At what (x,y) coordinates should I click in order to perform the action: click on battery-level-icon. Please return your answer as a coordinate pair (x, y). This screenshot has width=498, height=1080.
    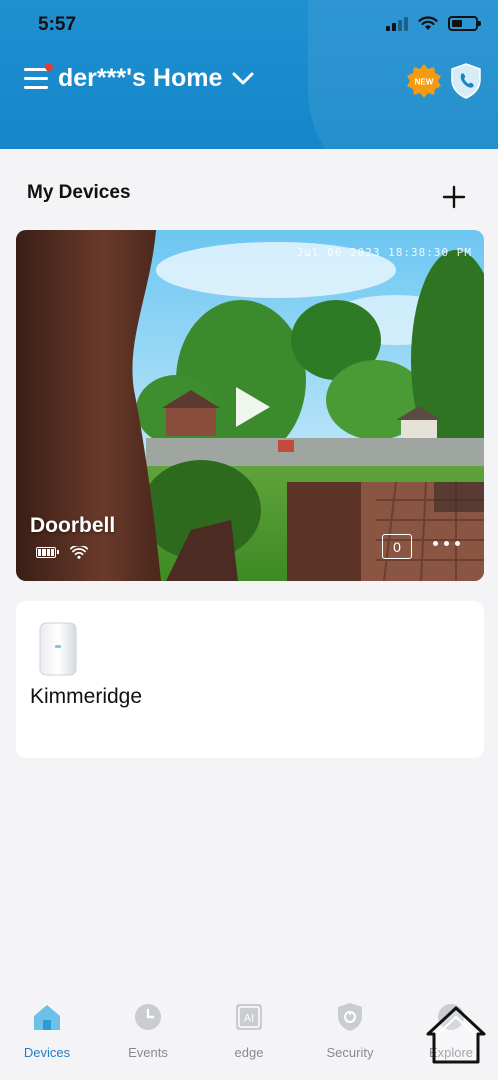
    Looking at the image, I should click on (47, 552).